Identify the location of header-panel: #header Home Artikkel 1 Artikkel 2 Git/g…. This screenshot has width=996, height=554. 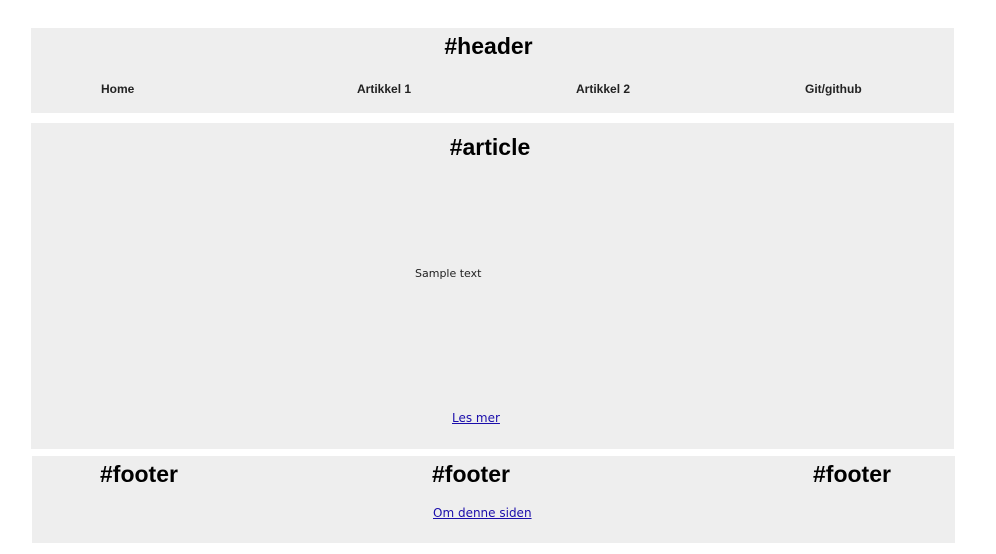
(492, 70).